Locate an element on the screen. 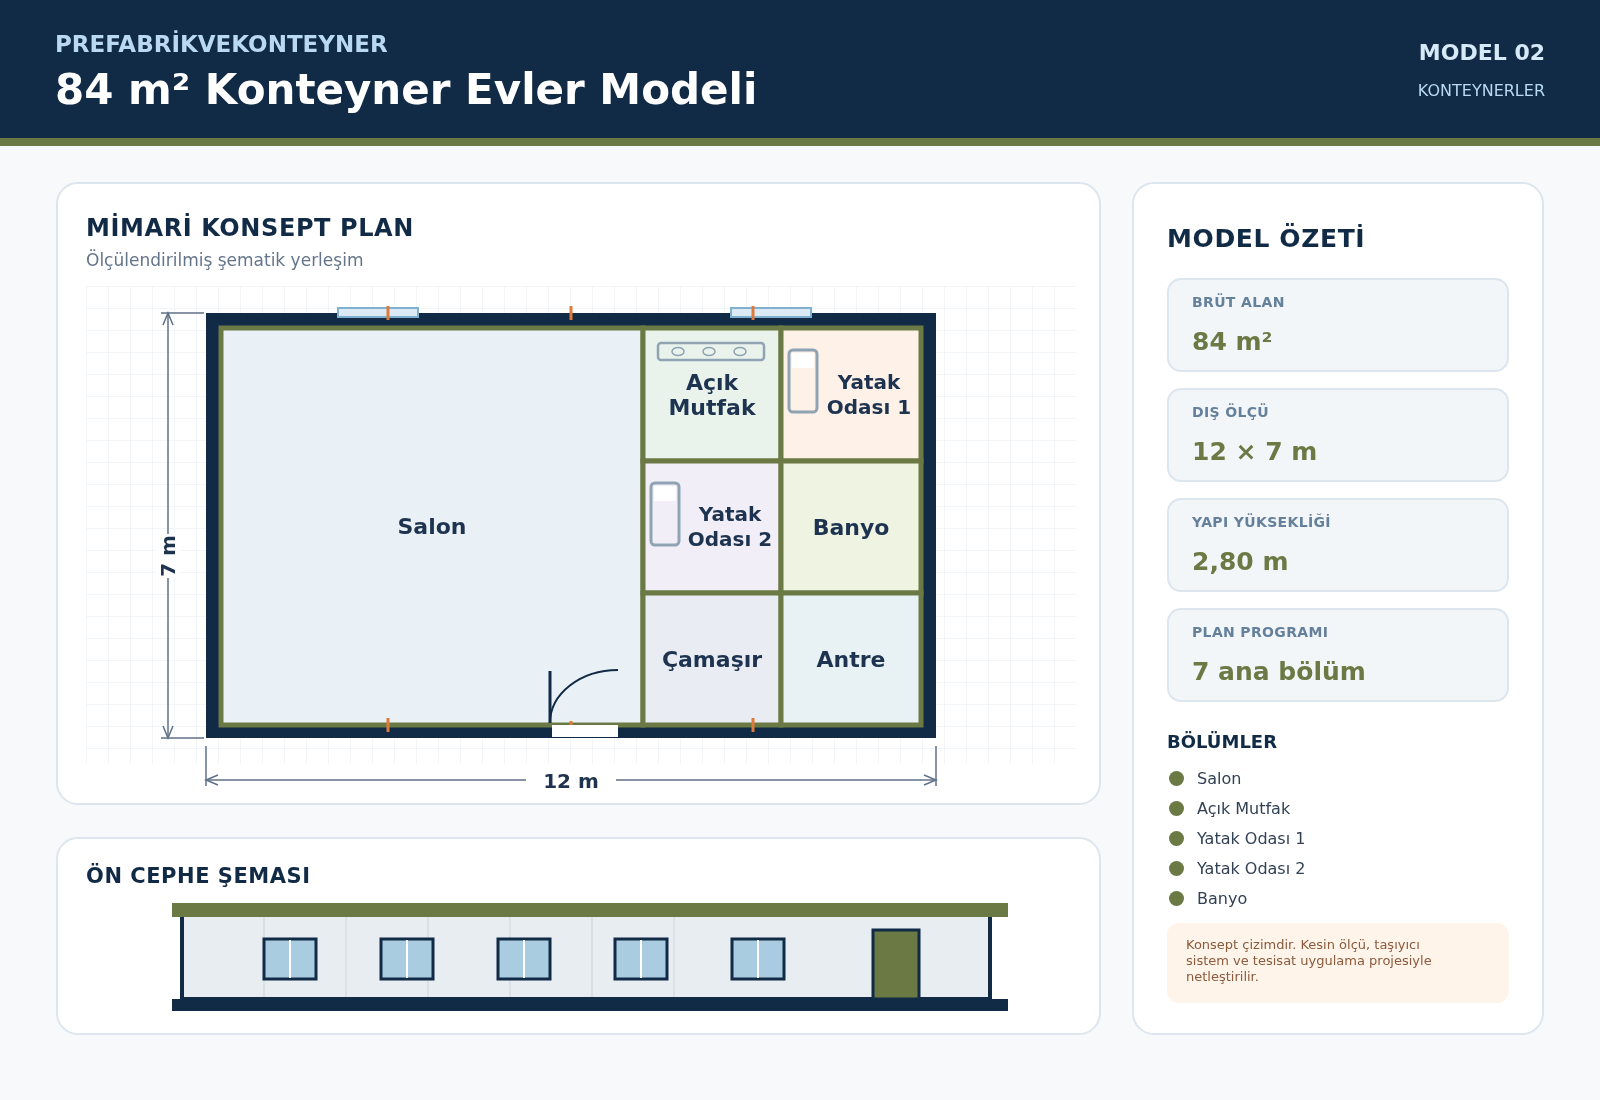 This screenshot has width=1600, height=1100. page-title: 84 m² Konteyner Evler Modeli is located at coordinates (406, 90).